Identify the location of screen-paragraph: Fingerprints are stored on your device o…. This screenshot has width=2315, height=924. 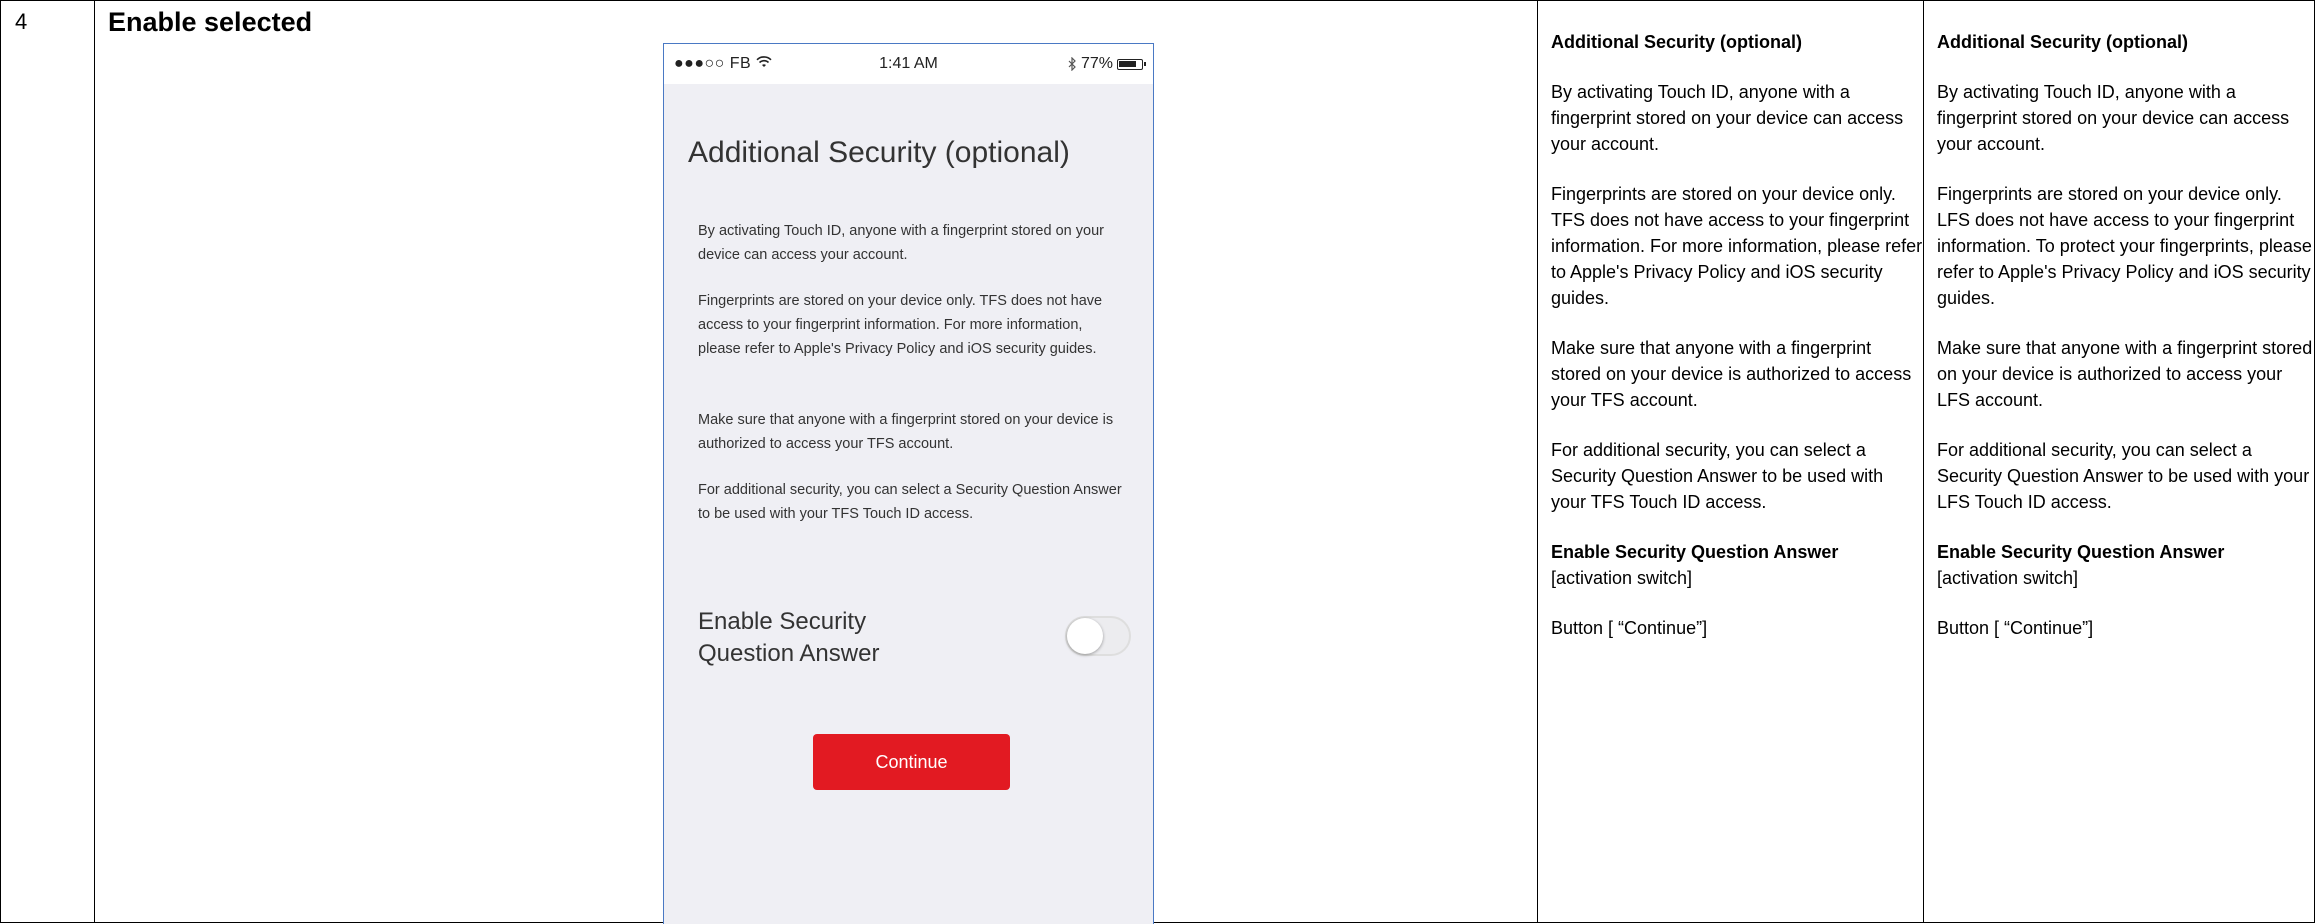
(900, 325).